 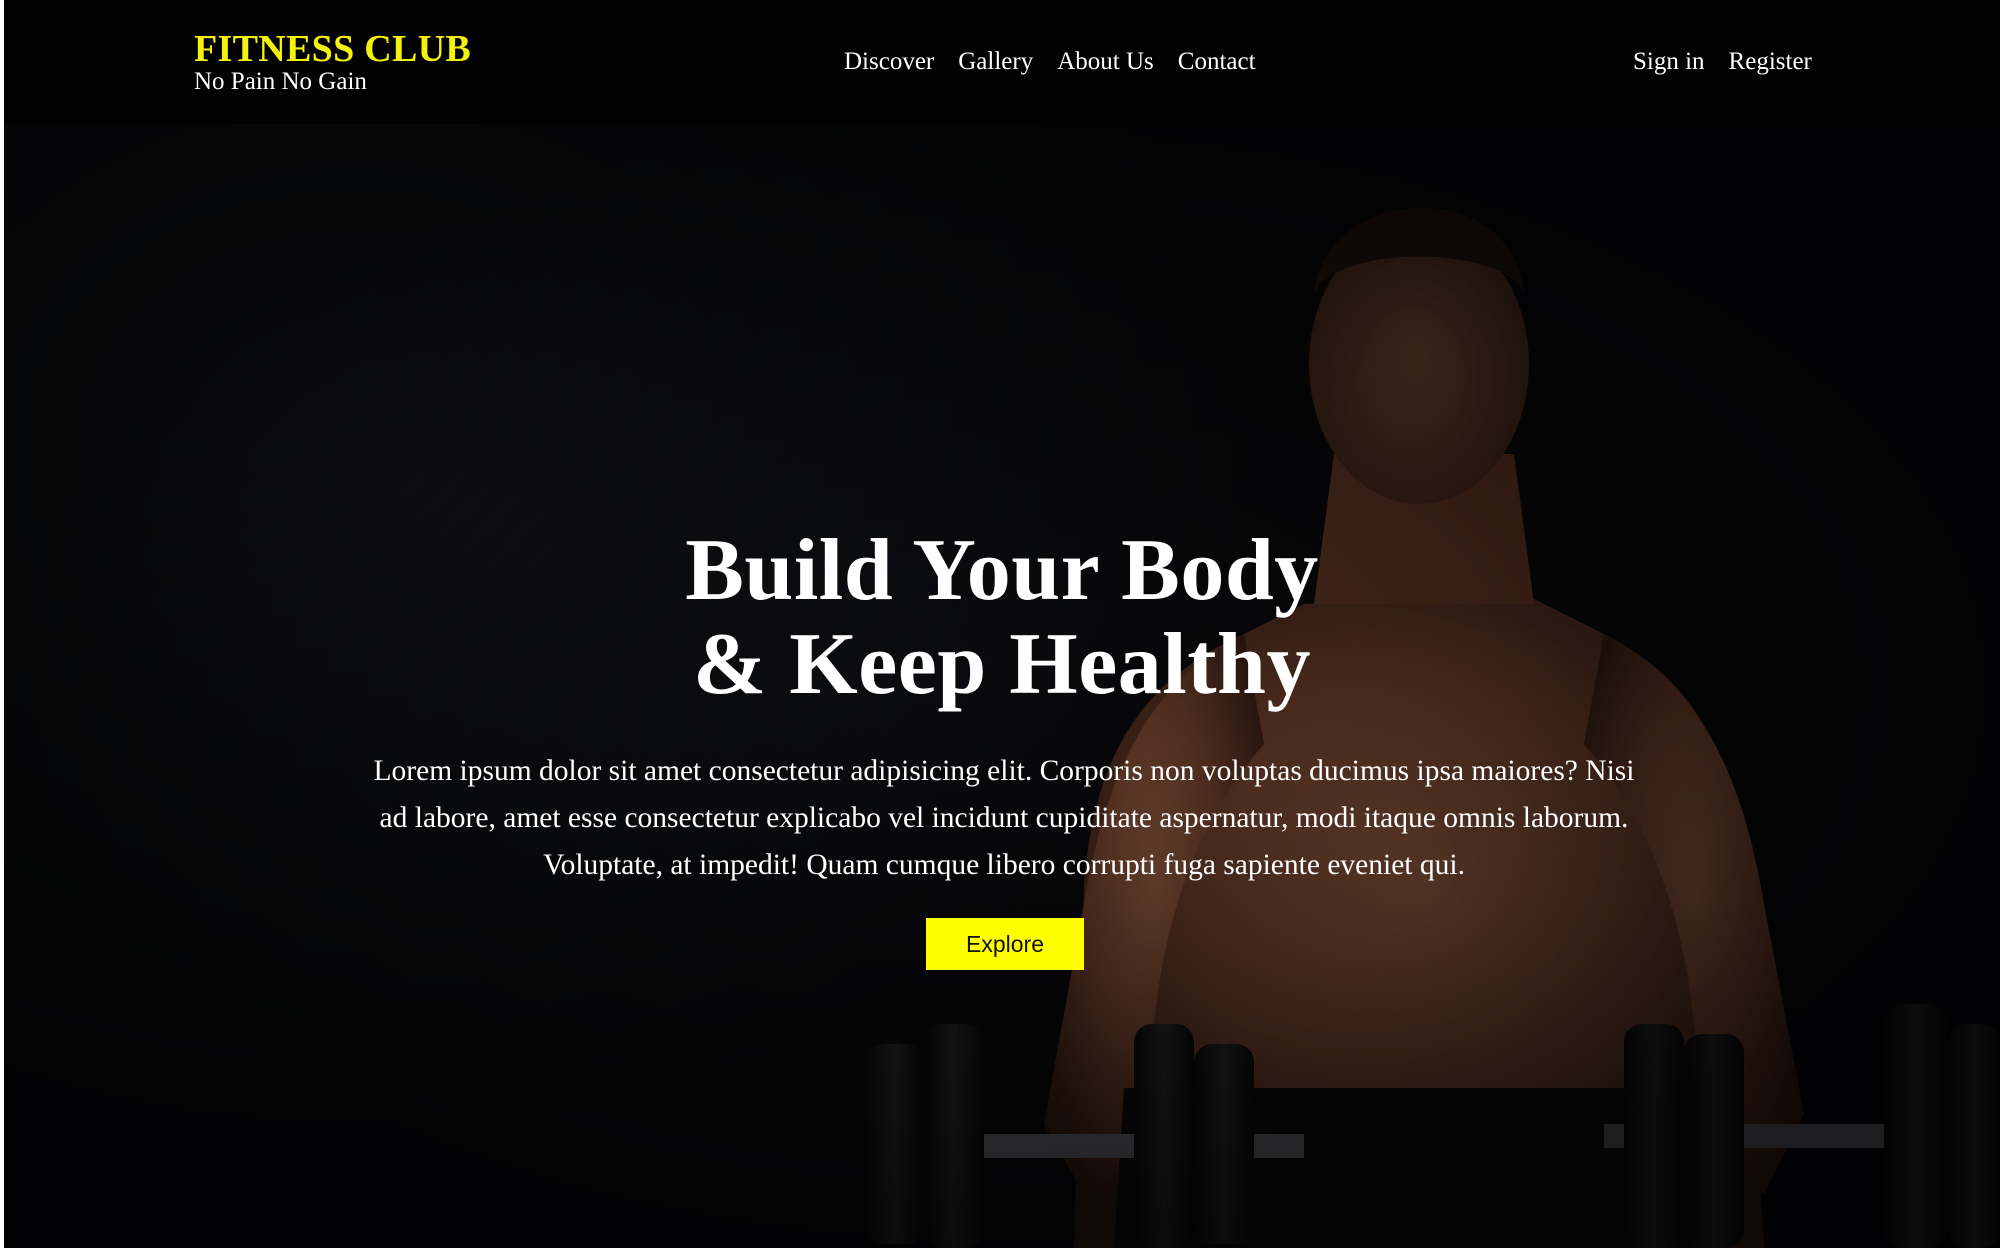 I want to click on auth-links: Sign in Register, so click(x=1722, y=62).